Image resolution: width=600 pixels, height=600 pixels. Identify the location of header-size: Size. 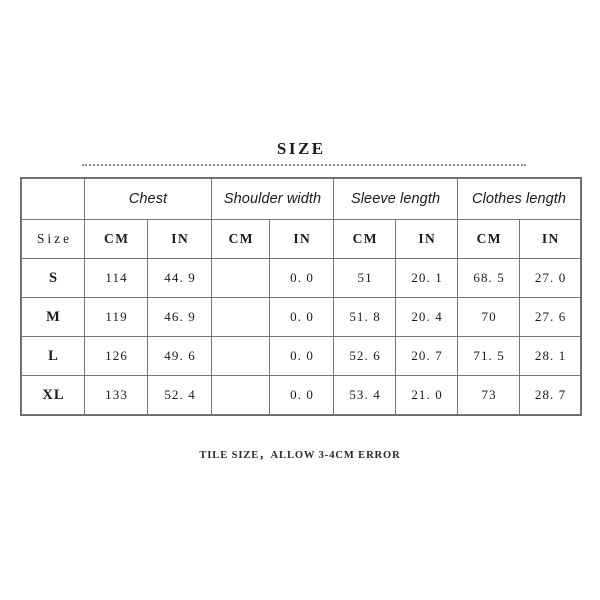
(53, 239).